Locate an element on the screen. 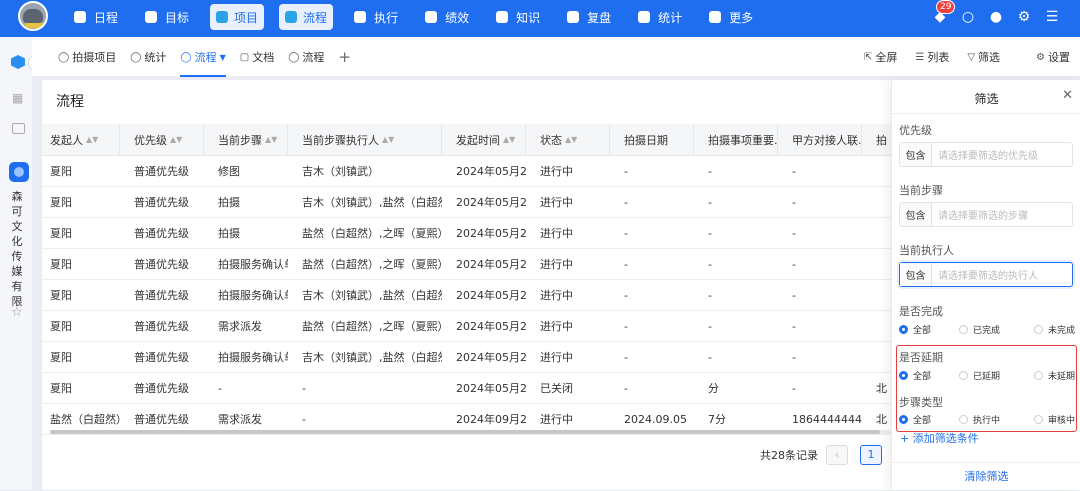  nav-schedule: 日程 is located at coordinates (96, 17).